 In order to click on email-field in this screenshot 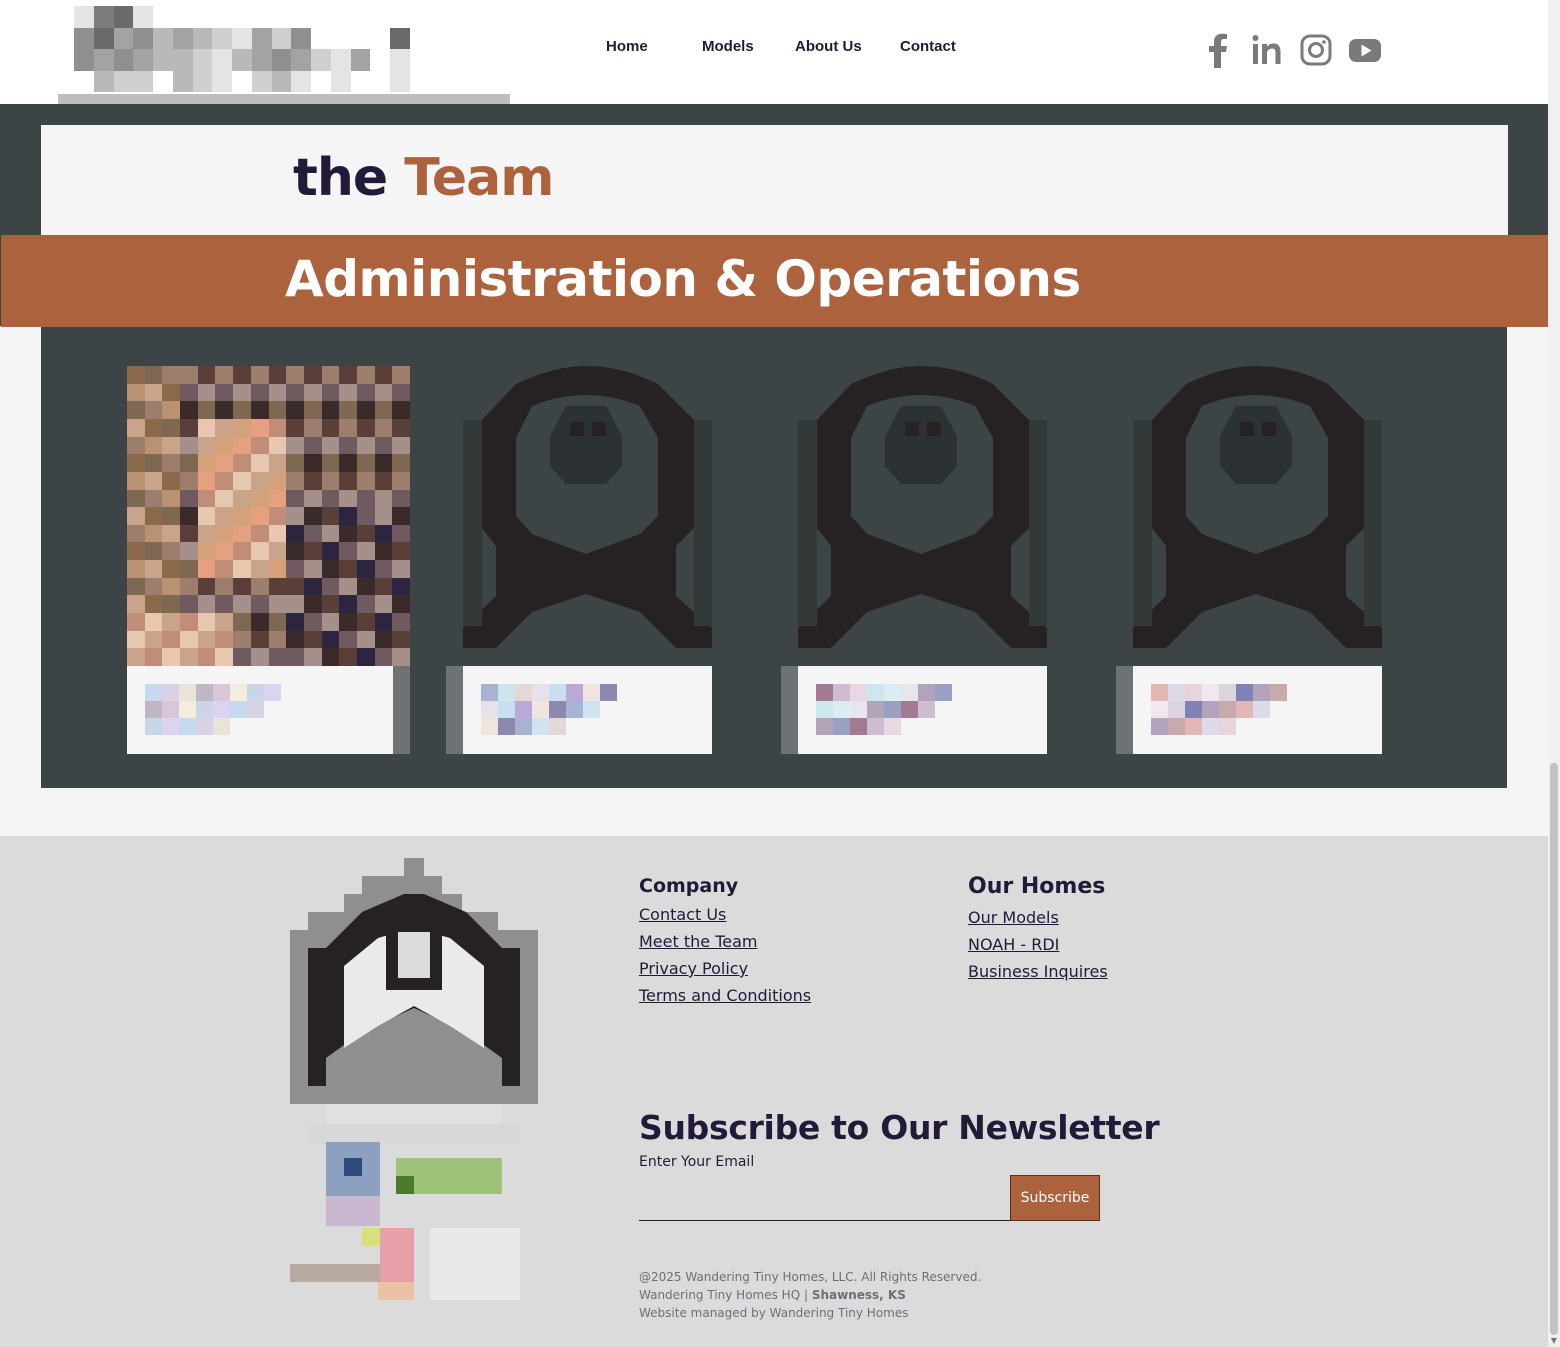, I will do `click(825, 1199)`.